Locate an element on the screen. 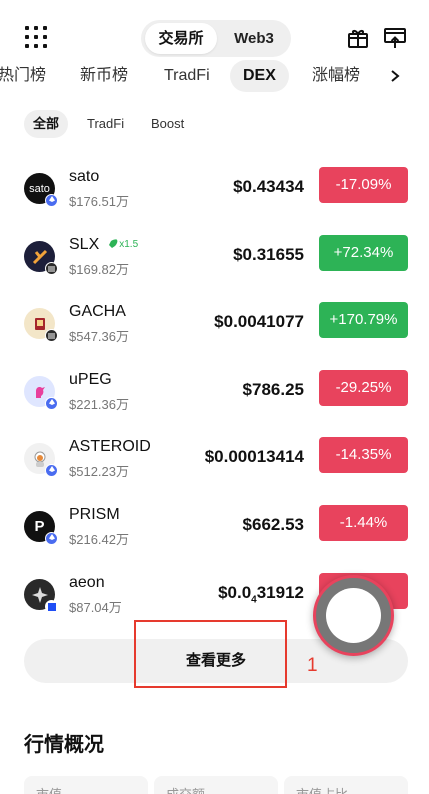 This screenshot has width=429, height=794. token-price: $0.00013414 is located at coordinates (254, 456).